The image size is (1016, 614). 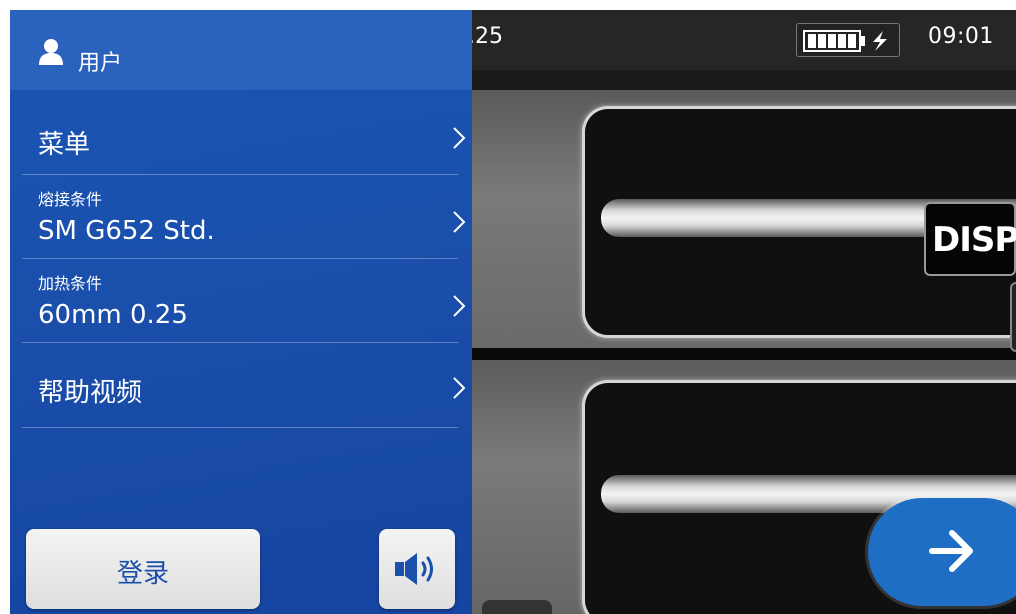 I want to click on heater-setting-readout: .25, so click(x=487, y=36).